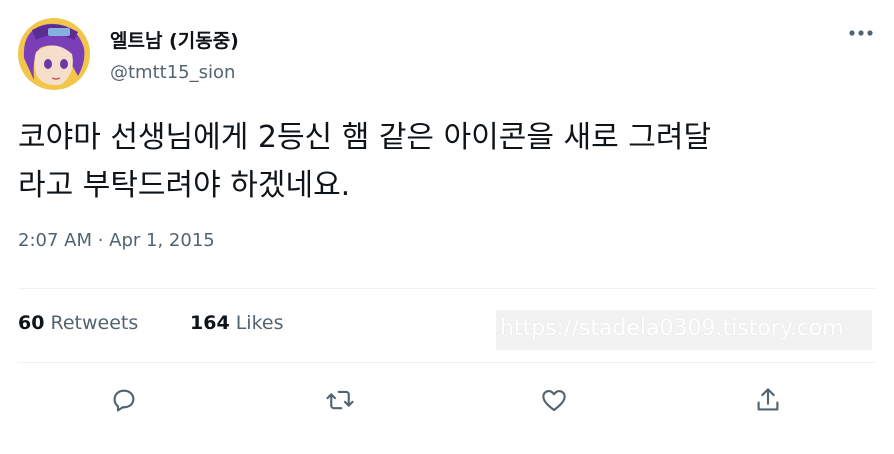 This screenshot has width=894, height=454. What do you see at coordinates (861, 33) in the screenshot?
I see `more-horizontal-icon` at bounding box center [861, 33].